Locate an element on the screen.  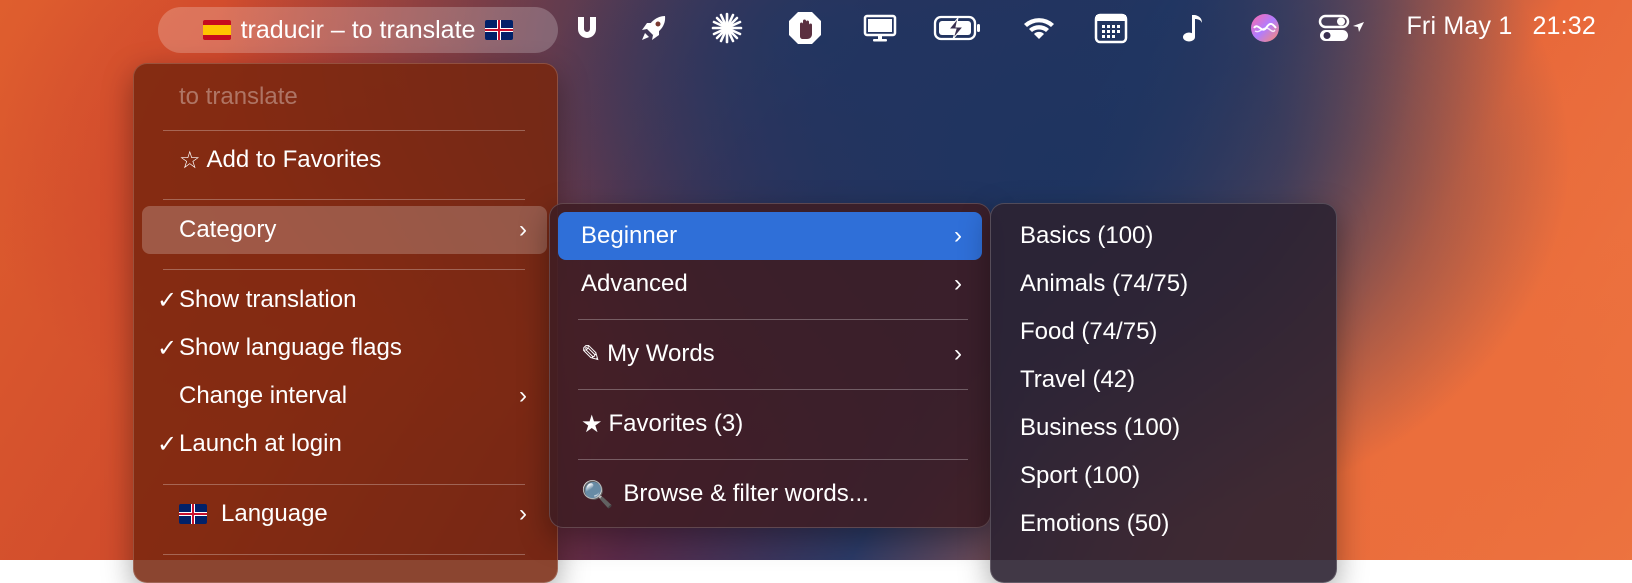
spain-flag-icon is located at coordinates (216, 30).